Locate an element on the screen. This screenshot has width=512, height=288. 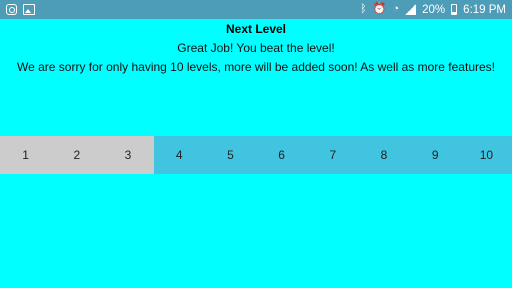
level-button-8: 8 is located at coordinates (384, 155).